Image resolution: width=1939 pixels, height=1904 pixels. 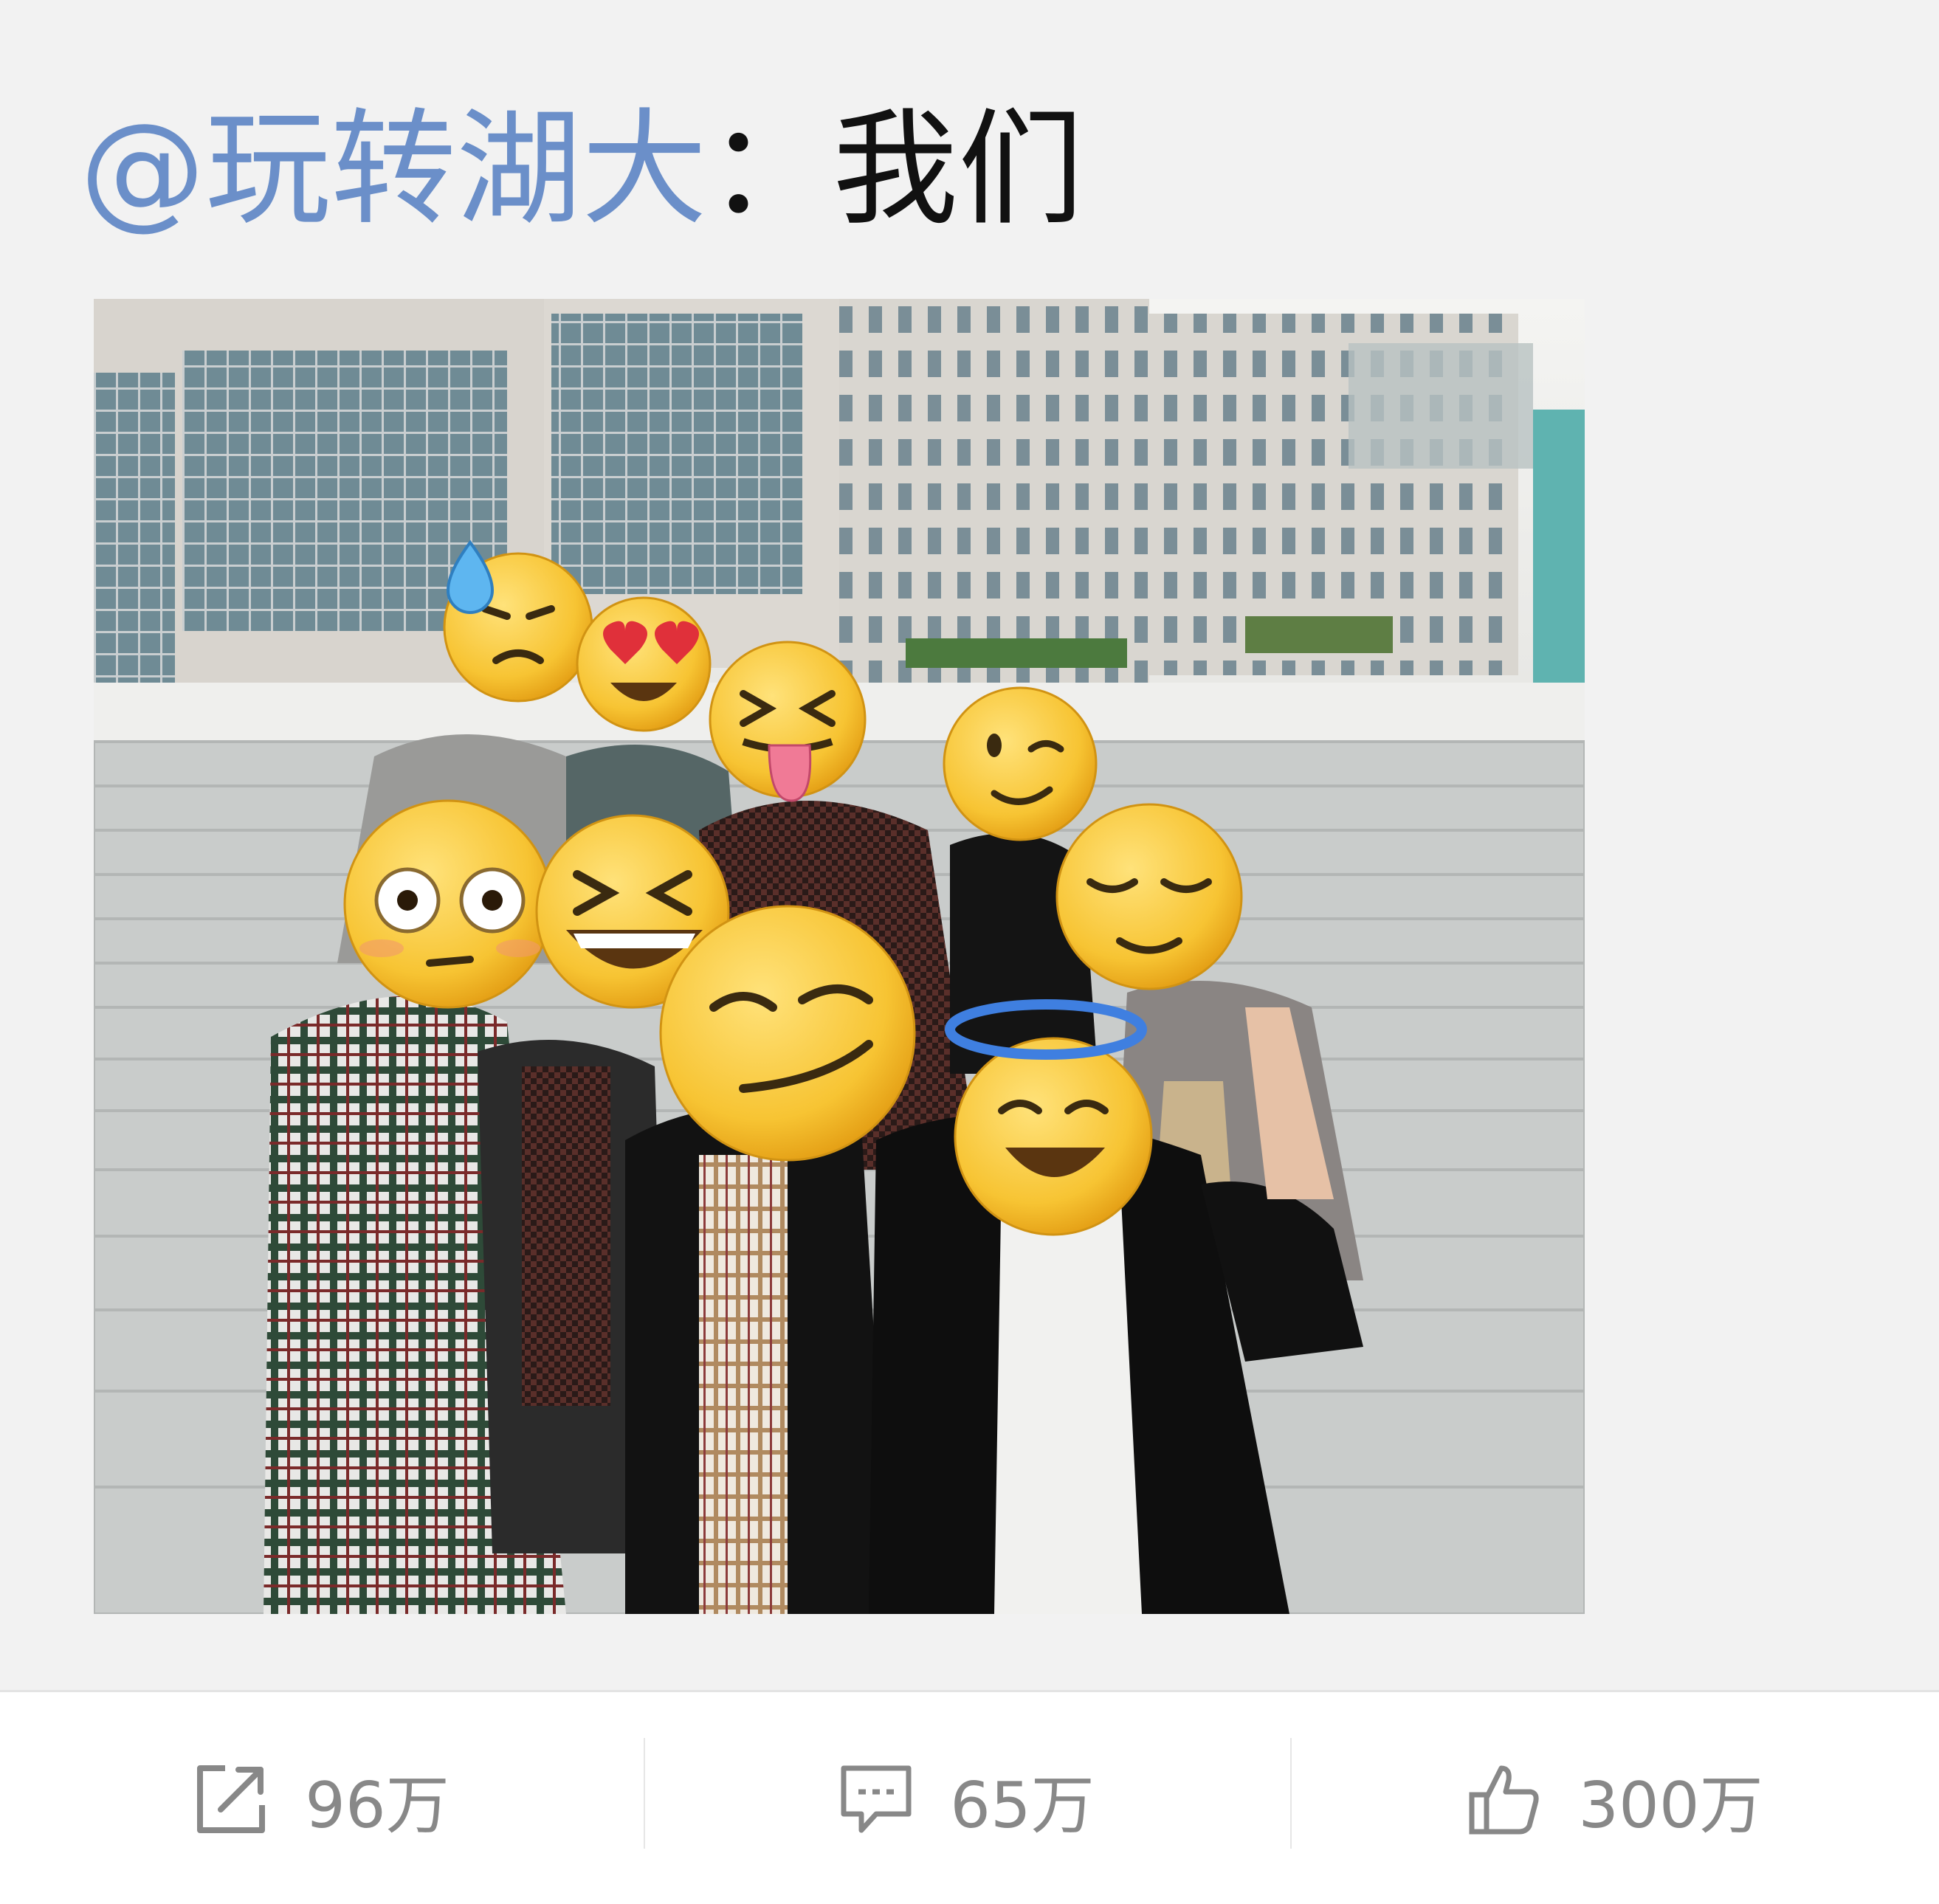 I want to click on mention-link: @玩转湖大, so click(x=393, y=170).